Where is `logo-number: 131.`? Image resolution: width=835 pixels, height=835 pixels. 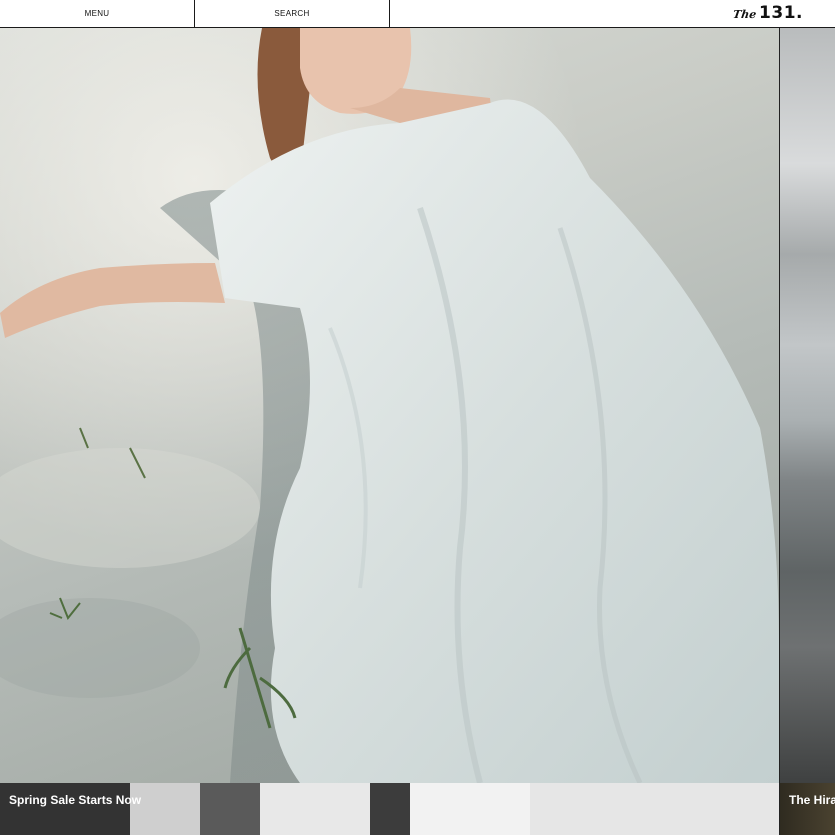 logo-number: 131. is located at coordinates (781, 13).